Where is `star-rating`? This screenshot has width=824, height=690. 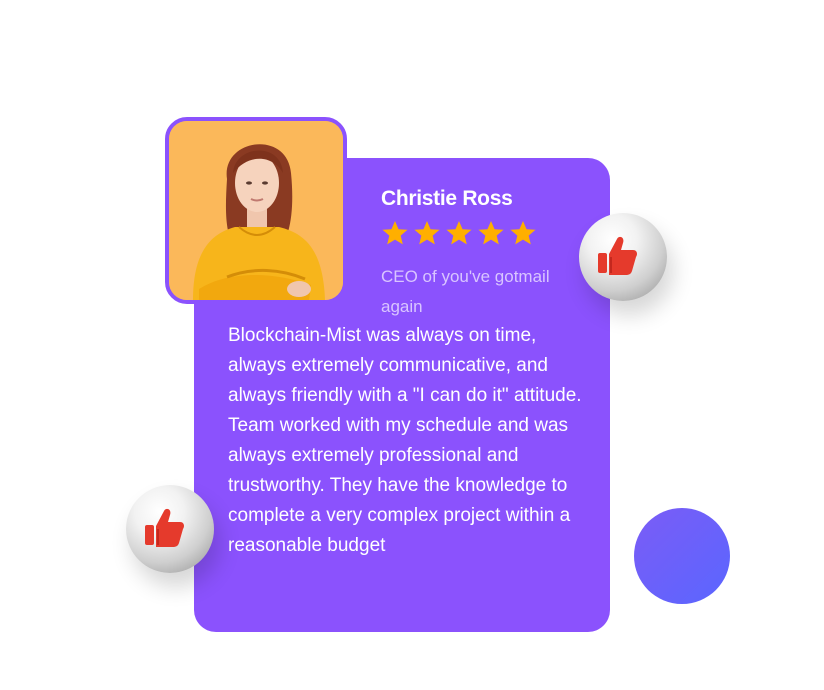 star-rating is located at coordinates (459, 233).